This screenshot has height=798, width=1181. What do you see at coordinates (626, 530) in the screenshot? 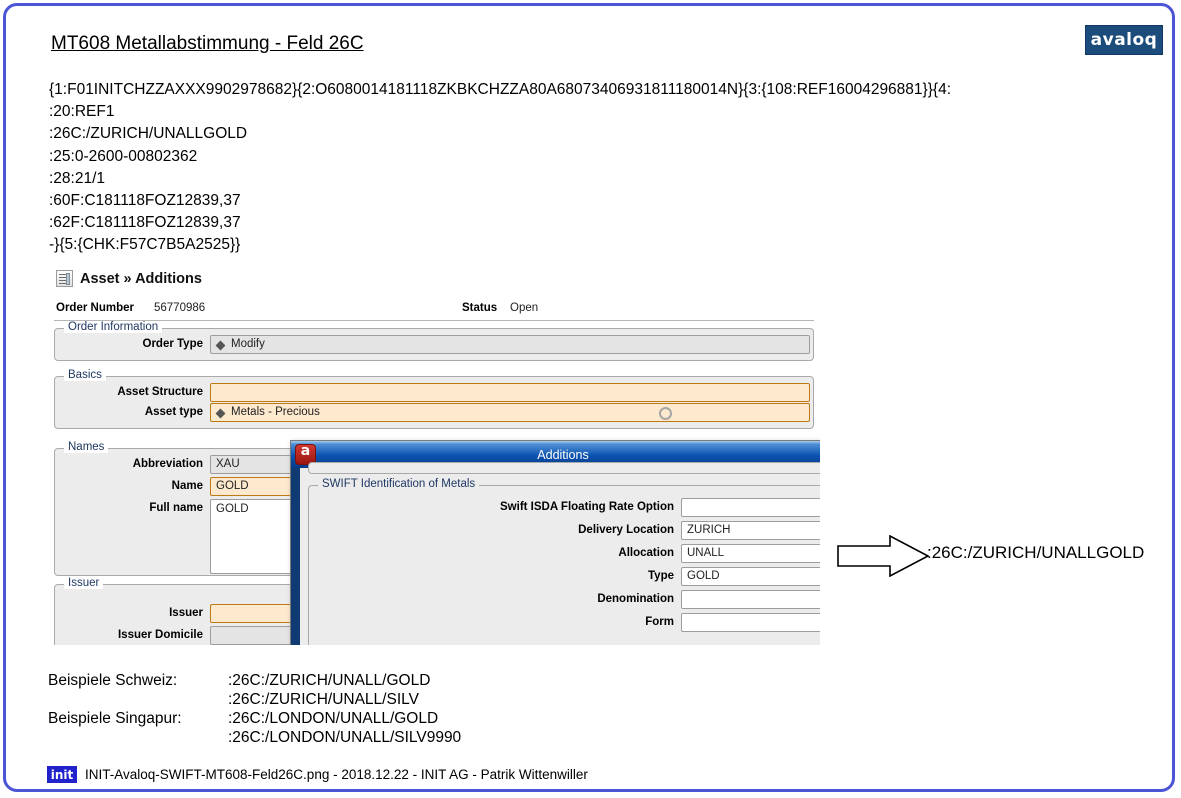
I see `delivery-location-label: Delivery Location` at bounding box center [626, 530].